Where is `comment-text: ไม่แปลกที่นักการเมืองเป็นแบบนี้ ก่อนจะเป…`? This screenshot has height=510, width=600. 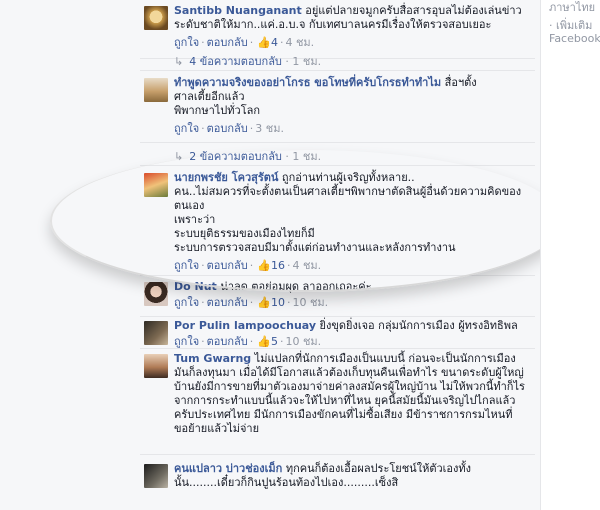 comment-text: ไม่แปลกที่นักการเมืองเป็นแบบนี้ ก่อนจะเป… is located at coordinates (383, 358).